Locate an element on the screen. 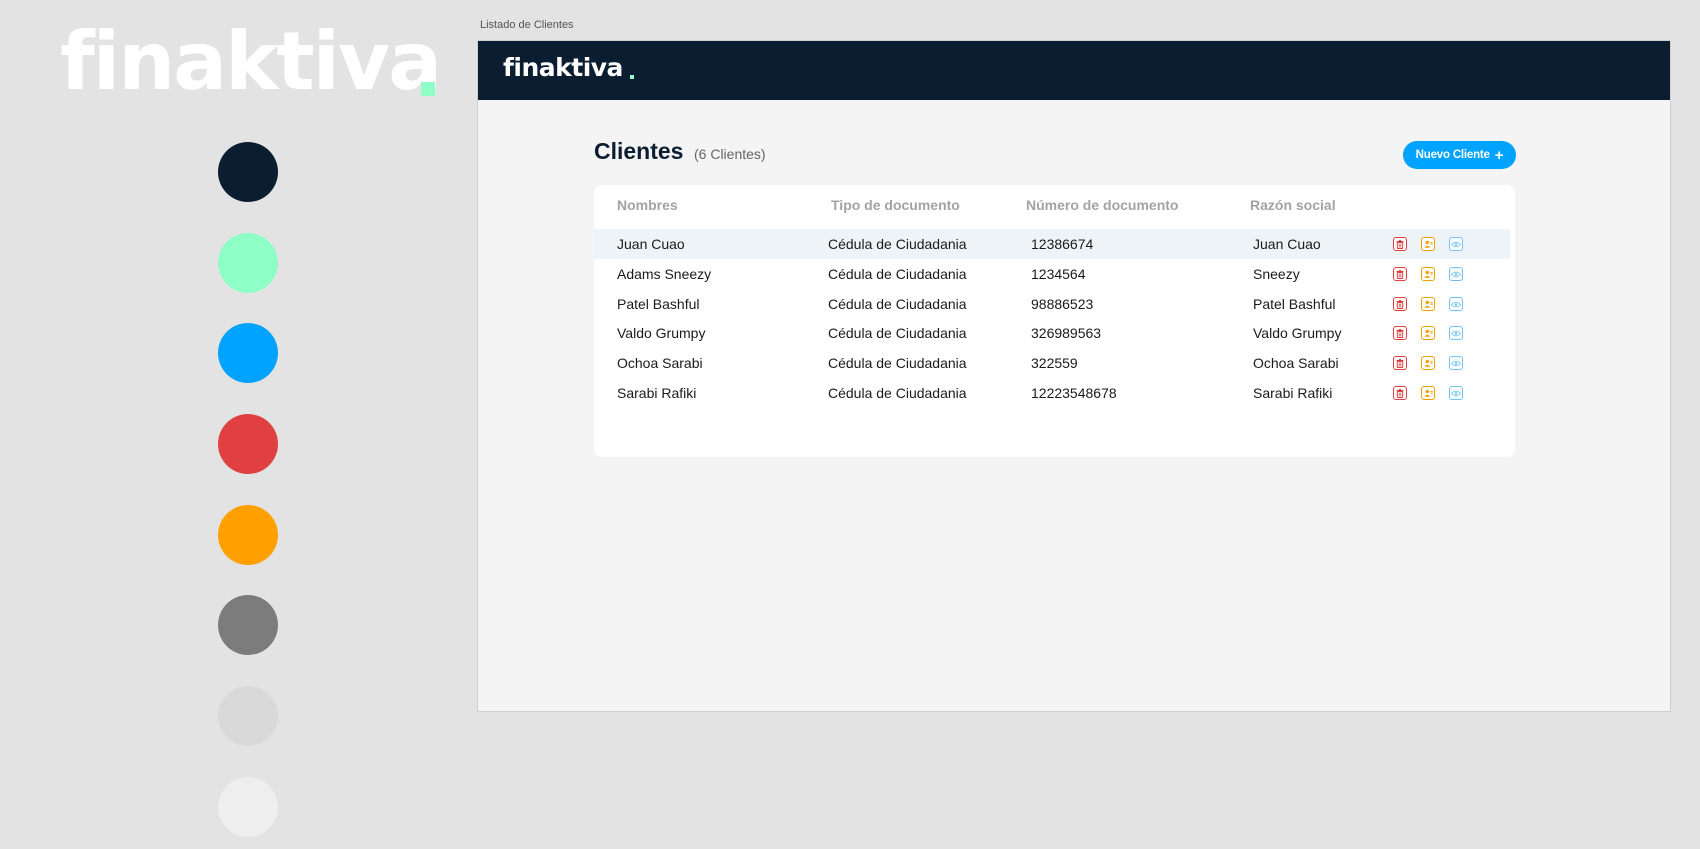 Image resolution: width=1700 pixels, height=849 pixels. brand-logo-large: finaktiva is located at coordinates (251, 61).